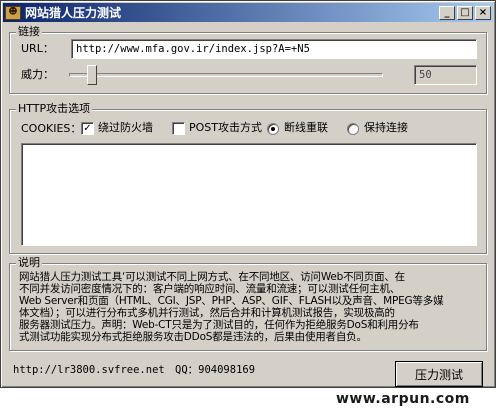 This screenshot has height=412, width=498. What do you see at coordinates (207, 313) in the screenshot?
I see `description-line: 体文档）；可以进行分布式多机并行测试，然后合并和计算机测试报告，实现极高的` at bounding box center [207, 313].